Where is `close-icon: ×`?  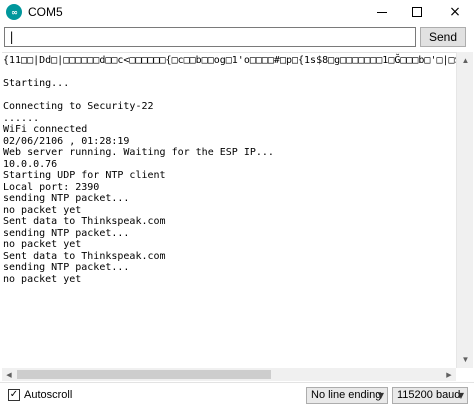 close-icon: × is located at coordinates (455, 12).